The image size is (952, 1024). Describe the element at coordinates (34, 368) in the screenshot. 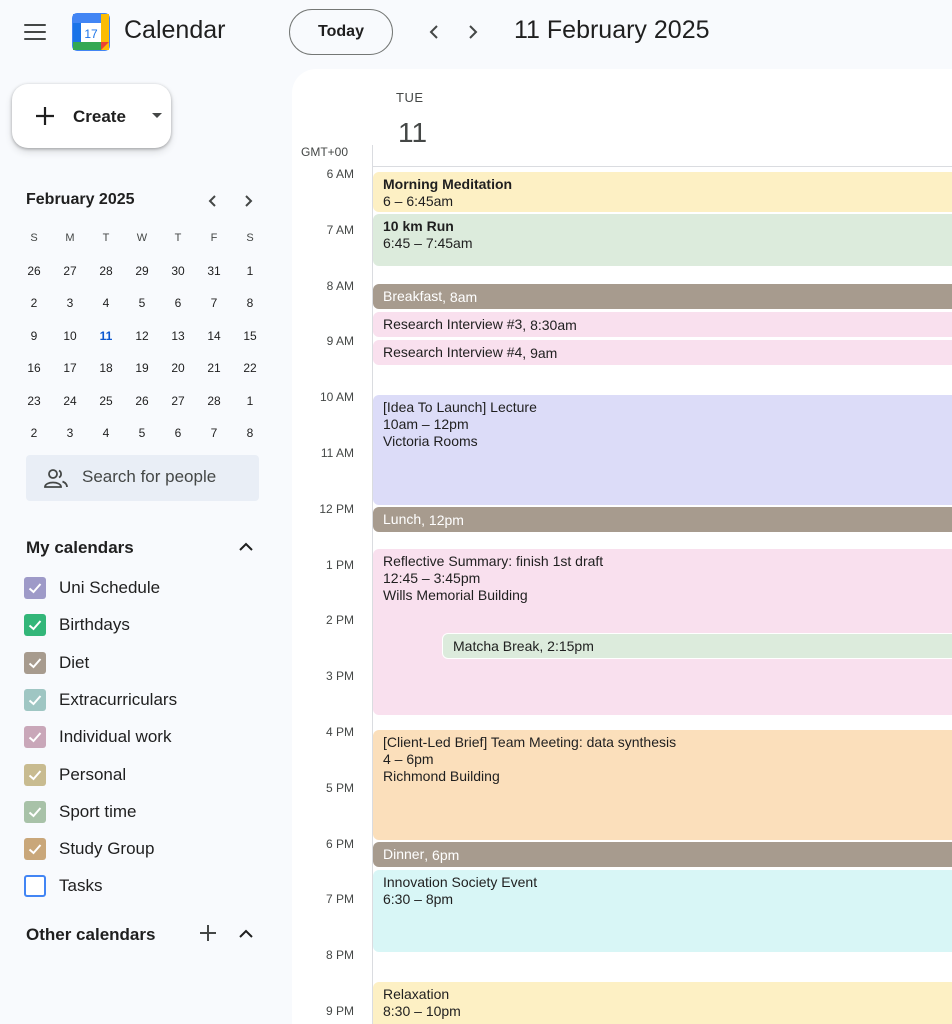

I see `mini-day: 16` at that location.